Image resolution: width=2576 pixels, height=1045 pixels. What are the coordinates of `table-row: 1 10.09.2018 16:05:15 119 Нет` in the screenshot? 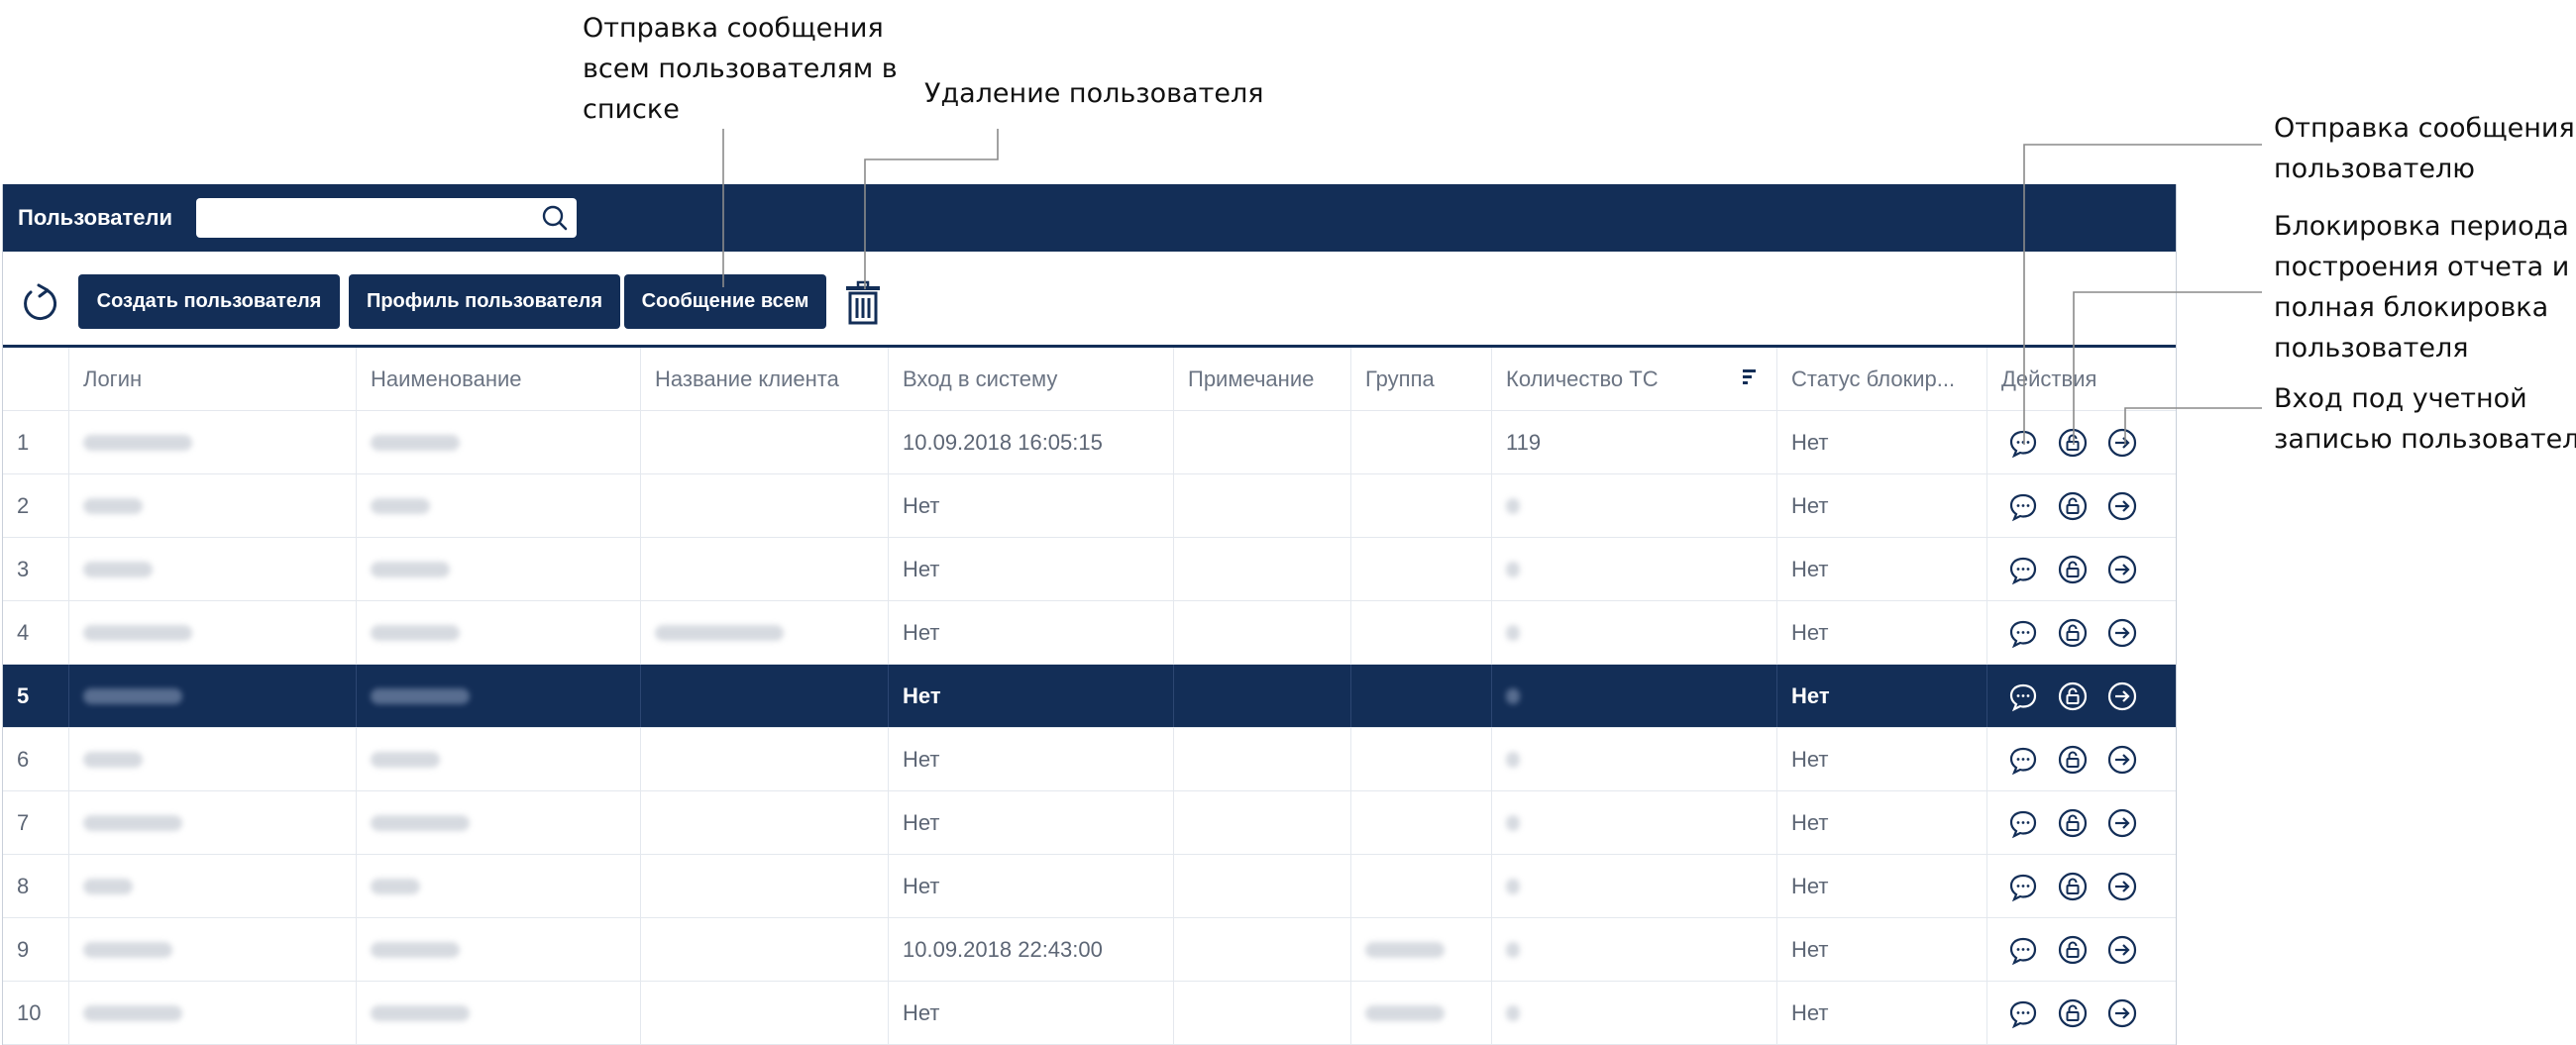 It's located at (1089, 443).